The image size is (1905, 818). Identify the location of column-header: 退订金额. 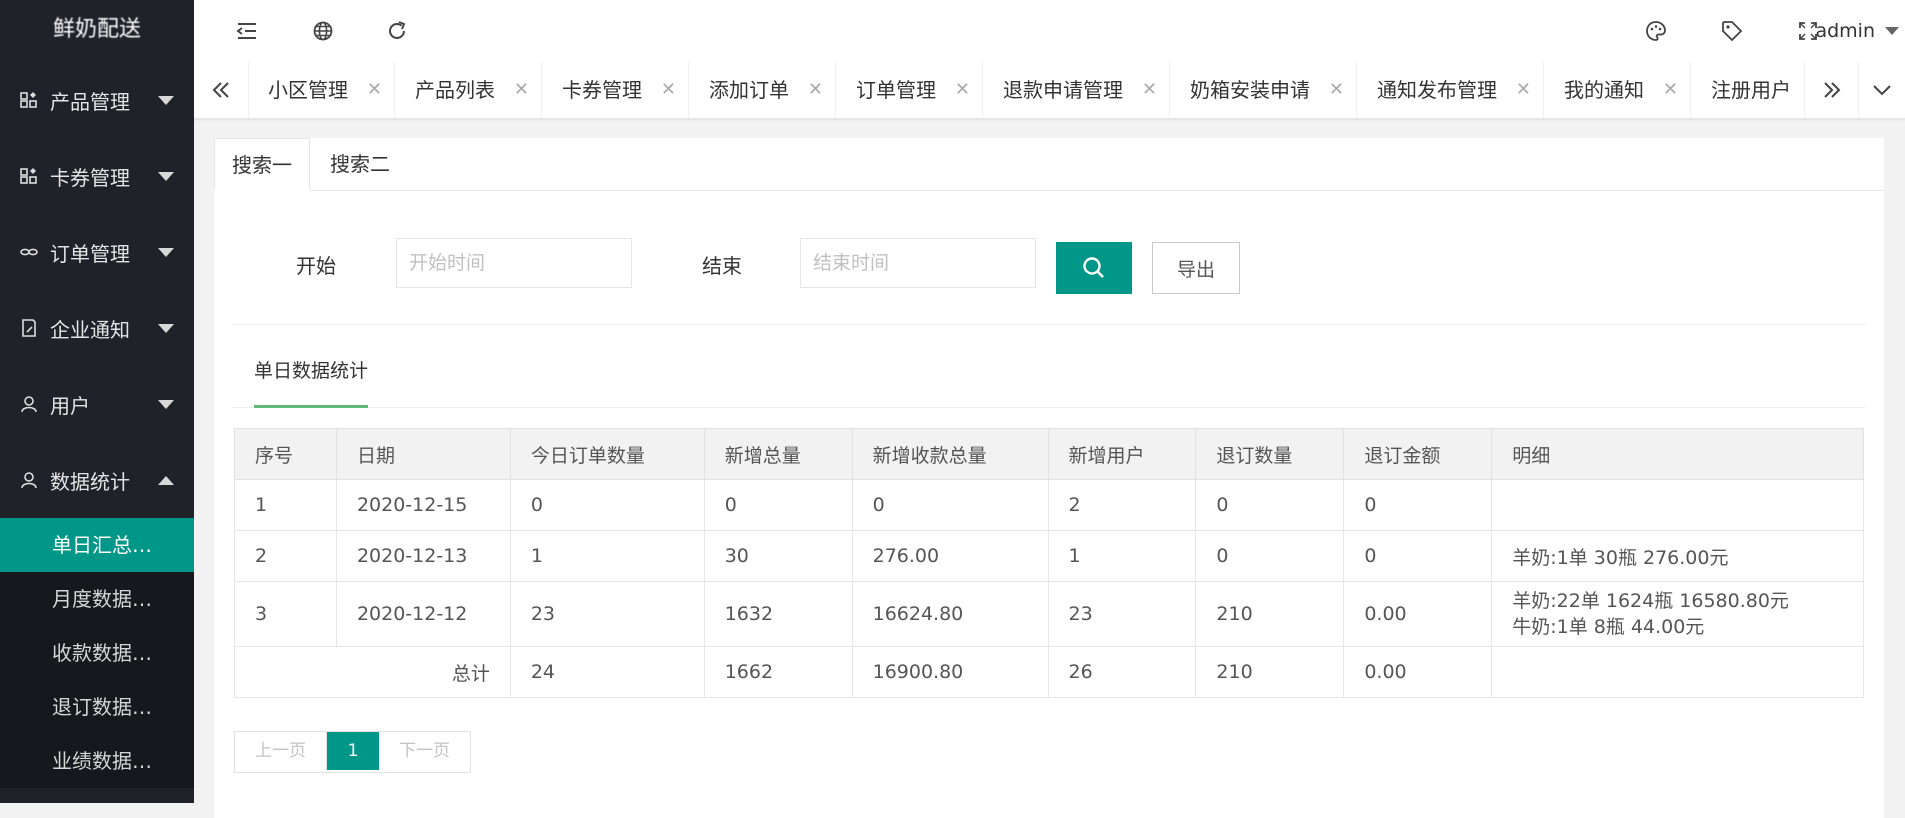
(1418, 454).